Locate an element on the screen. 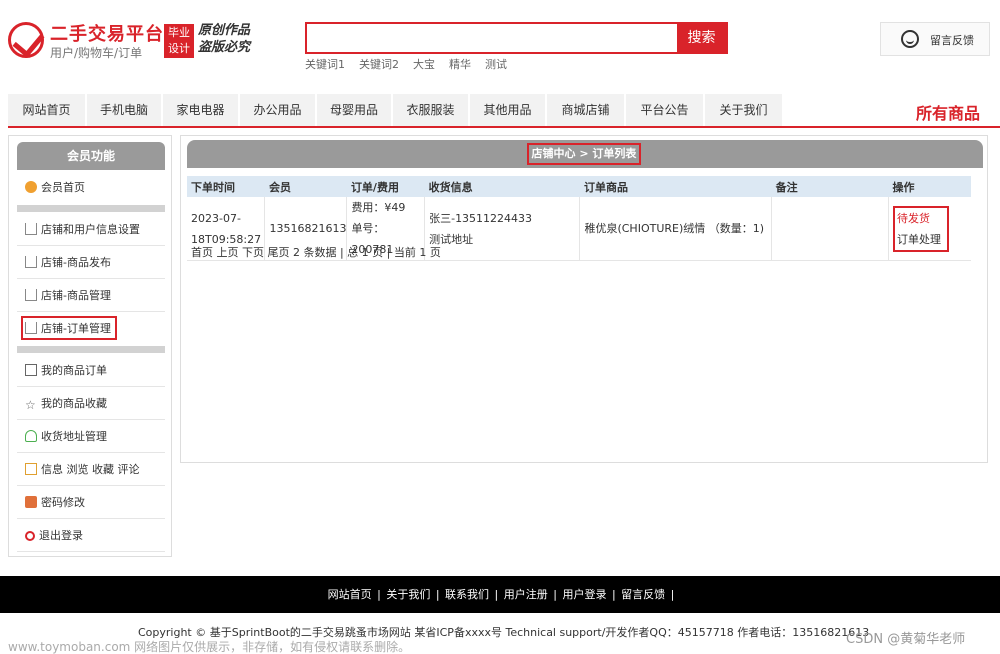 The height and width of the screenshot is (654, 1000). footer-link-login: 用户登录 is located at coordinates (584, 594).